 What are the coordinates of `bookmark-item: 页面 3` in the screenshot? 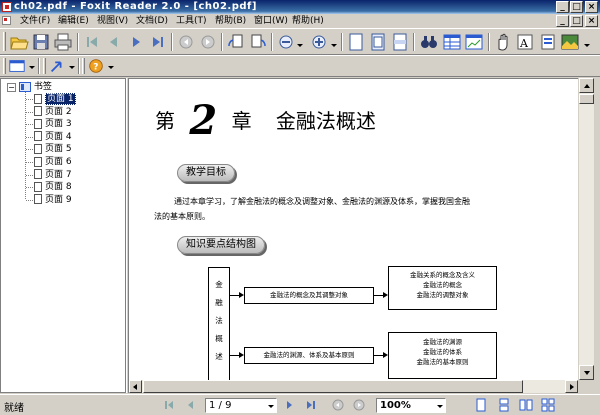 It's located at (53, 124).